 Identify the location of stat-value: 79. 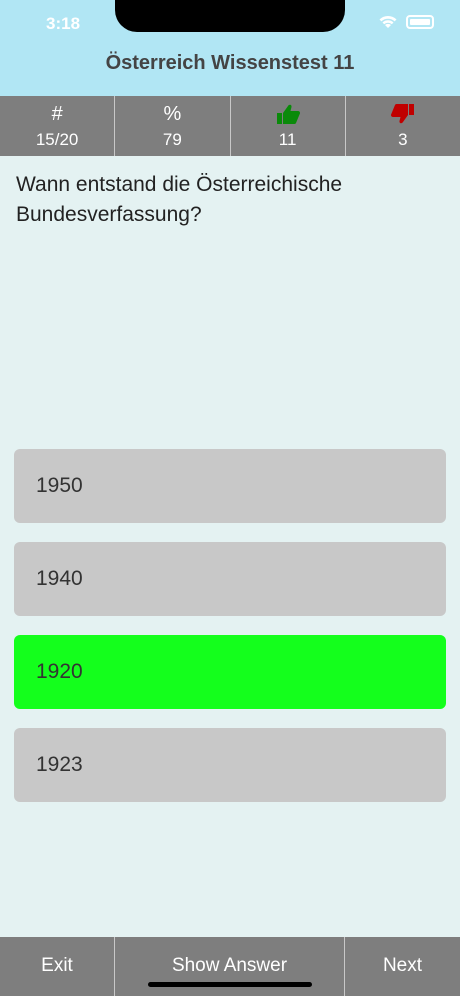
(172, 139).